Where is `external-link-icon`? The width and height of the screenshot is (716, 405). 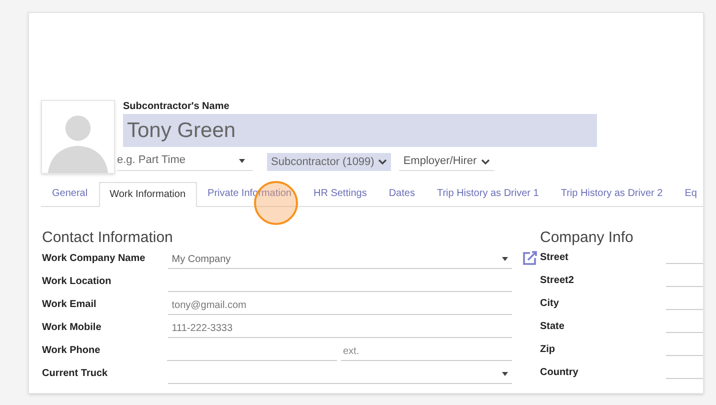
external-link-icon is located at coordinates (530, 258).